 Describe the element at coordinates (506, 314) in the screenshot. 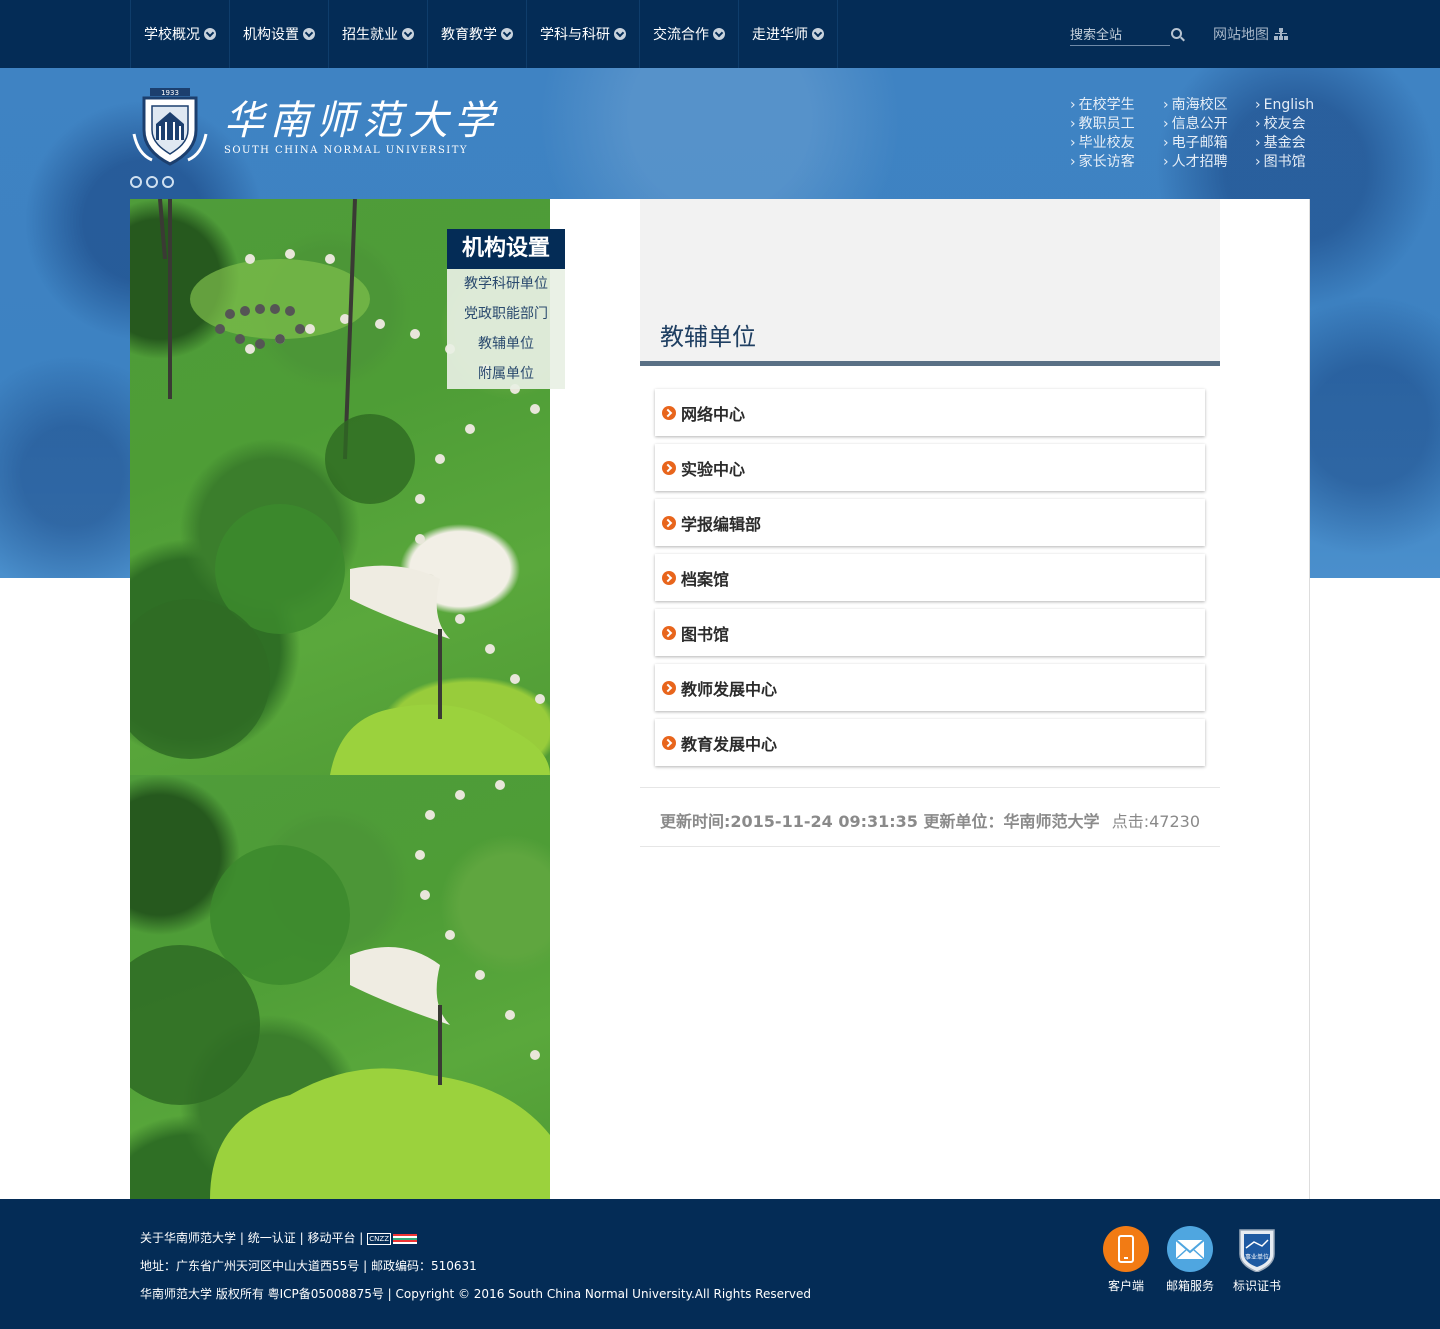

I see `sidebar-item-administrative: 党政职能部门` at that location.